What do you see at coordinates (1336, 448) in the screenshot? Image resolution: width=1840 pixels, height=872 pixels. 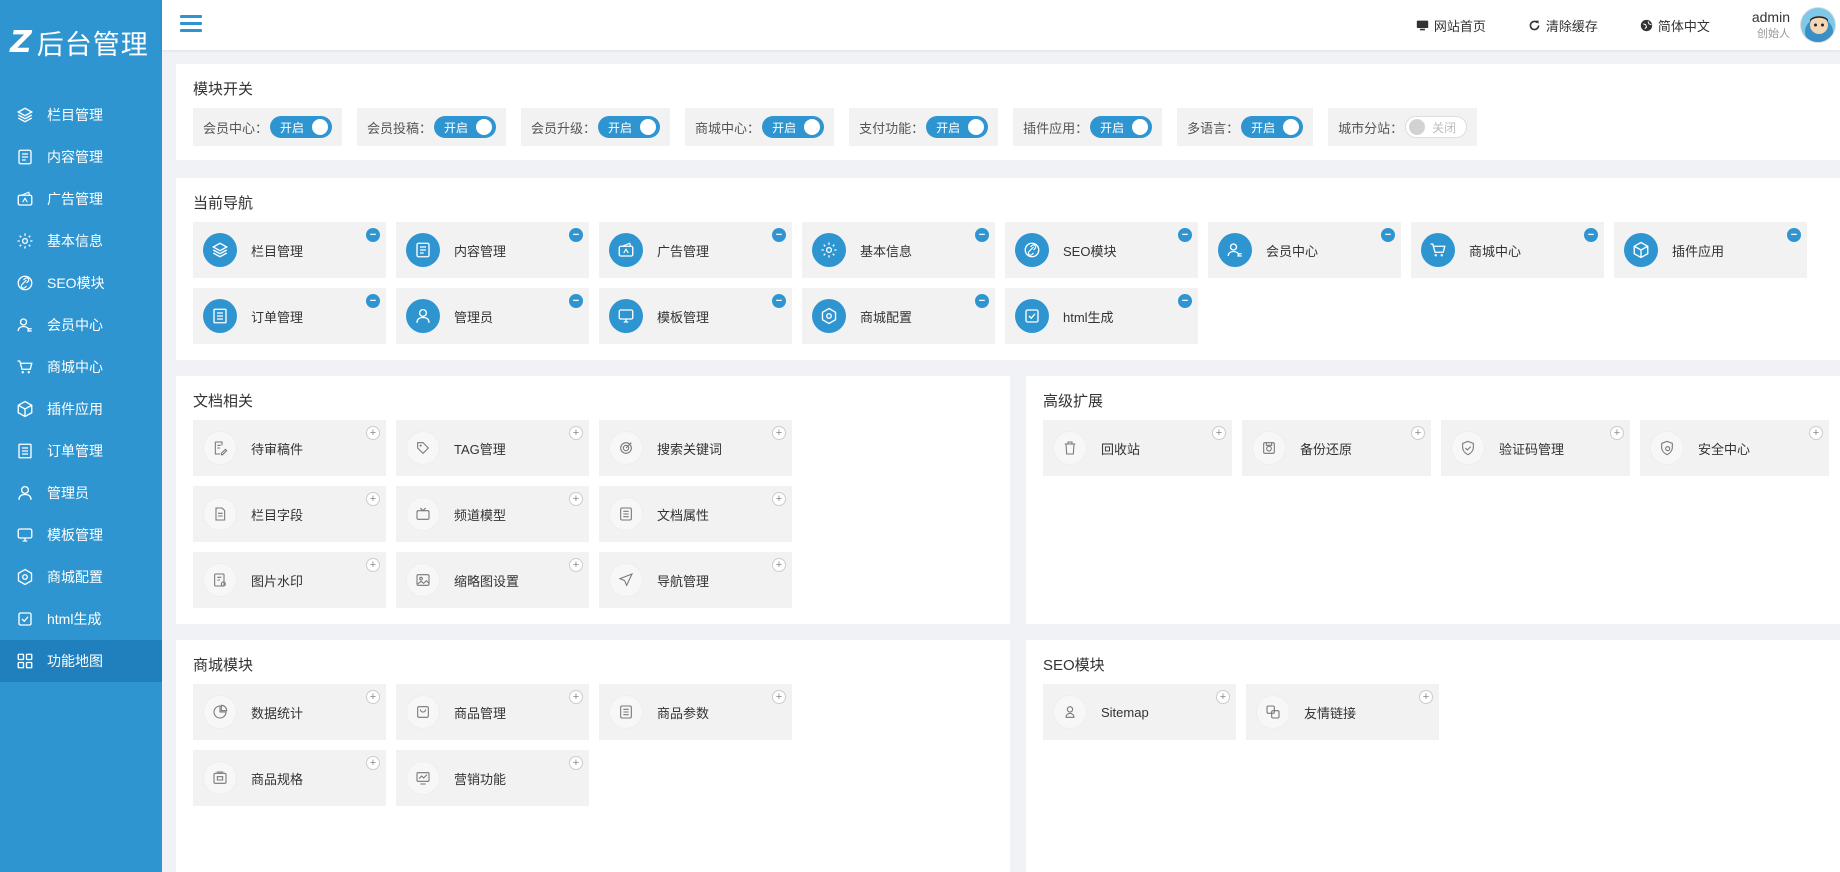 I see `shortcut-tile: 备份还原 +` at bounding box center [1336, 448].